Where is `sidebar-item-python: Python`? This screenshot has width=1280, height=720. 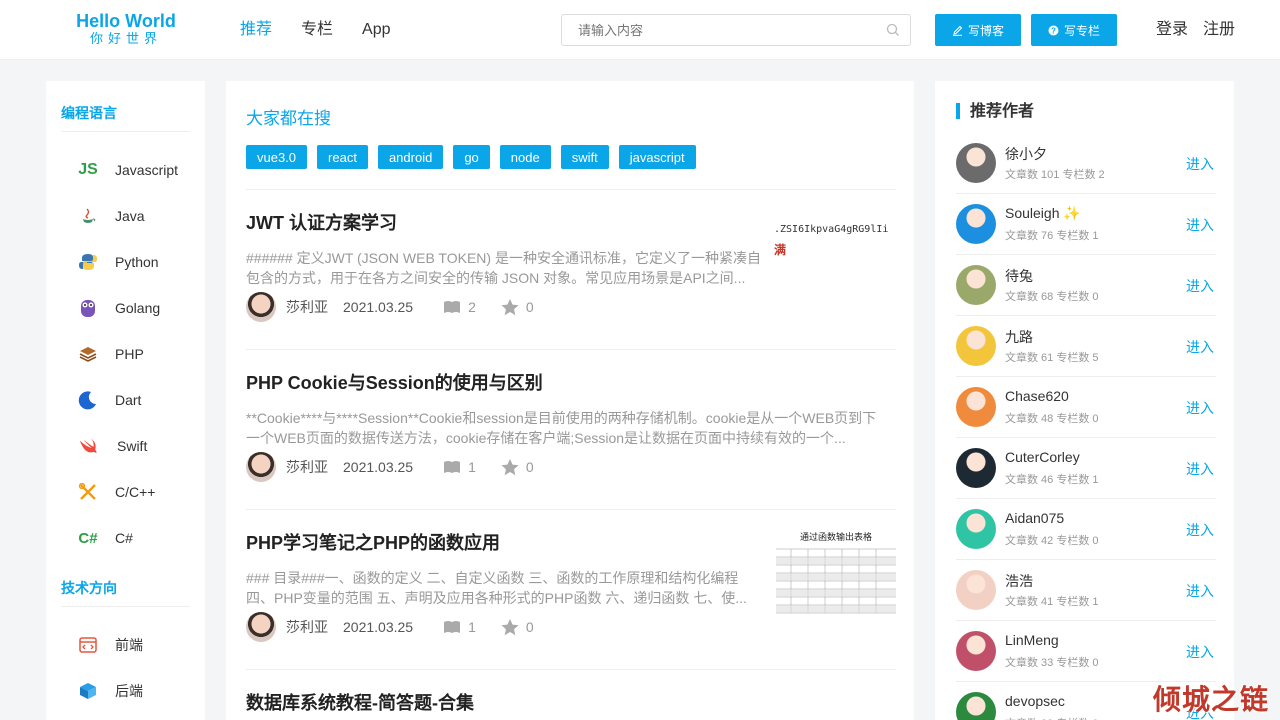
sidebar-item-python: Python is located at coordinates (118, 262).